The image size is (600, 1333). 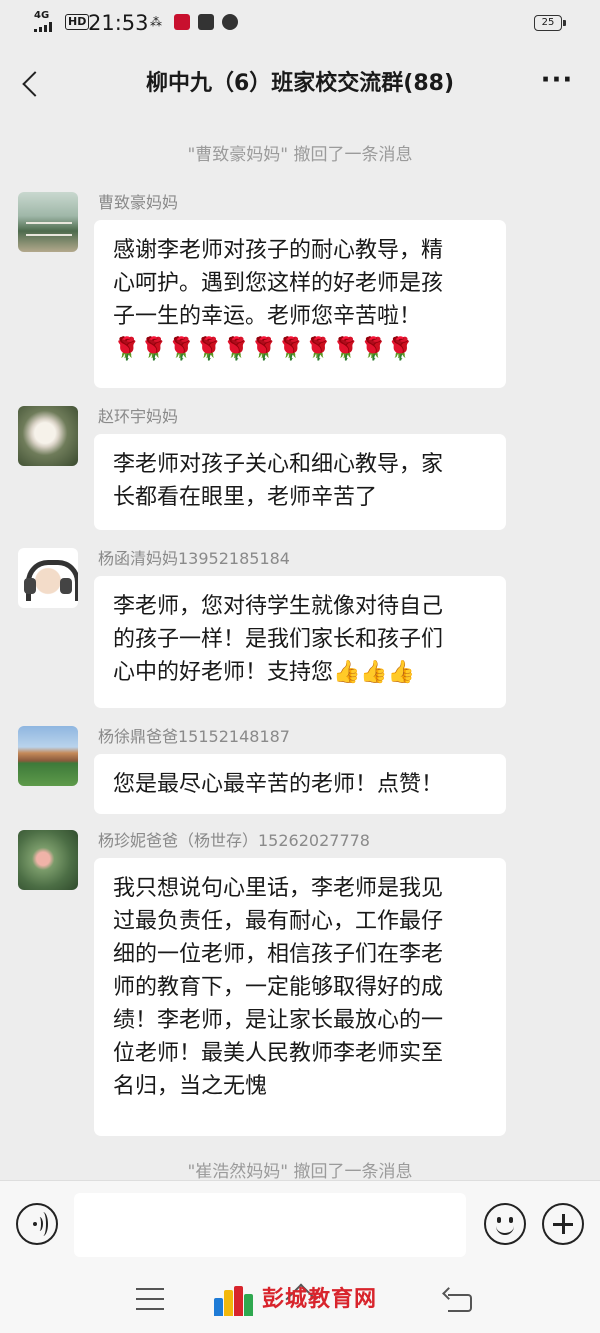 I want to click on message-line: 李老师，您对待学生就像对待自己, so click(x=278, y=606).